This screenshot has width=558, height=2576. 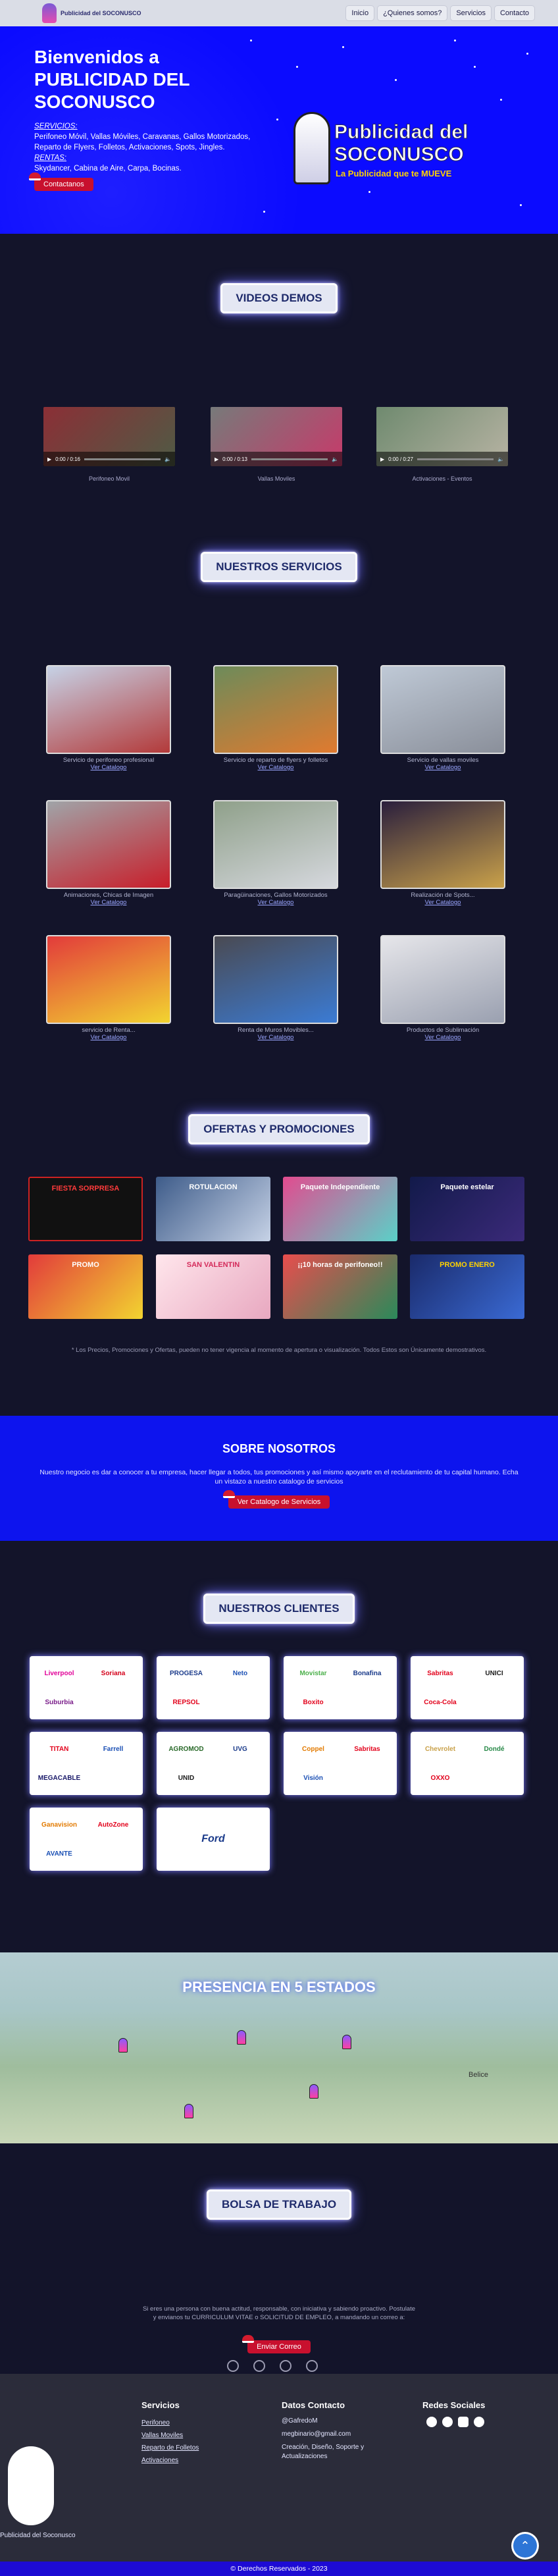 What do you see at coordinates (170, 2460) in the screenshot?
I see `footer-link-activaciones: Activaciones` at bounding box center [170, 2460].